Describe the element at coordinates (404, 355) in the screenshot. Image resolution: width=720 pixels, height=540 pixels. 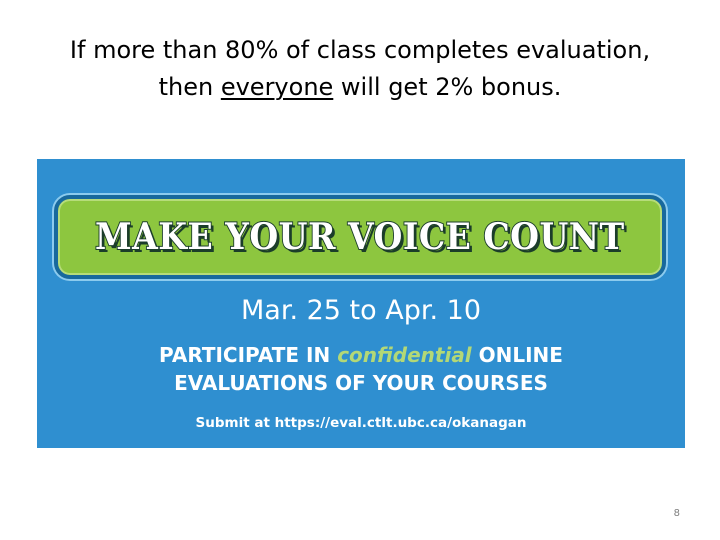
I see `confidential-emphasis: confidential` at that location.